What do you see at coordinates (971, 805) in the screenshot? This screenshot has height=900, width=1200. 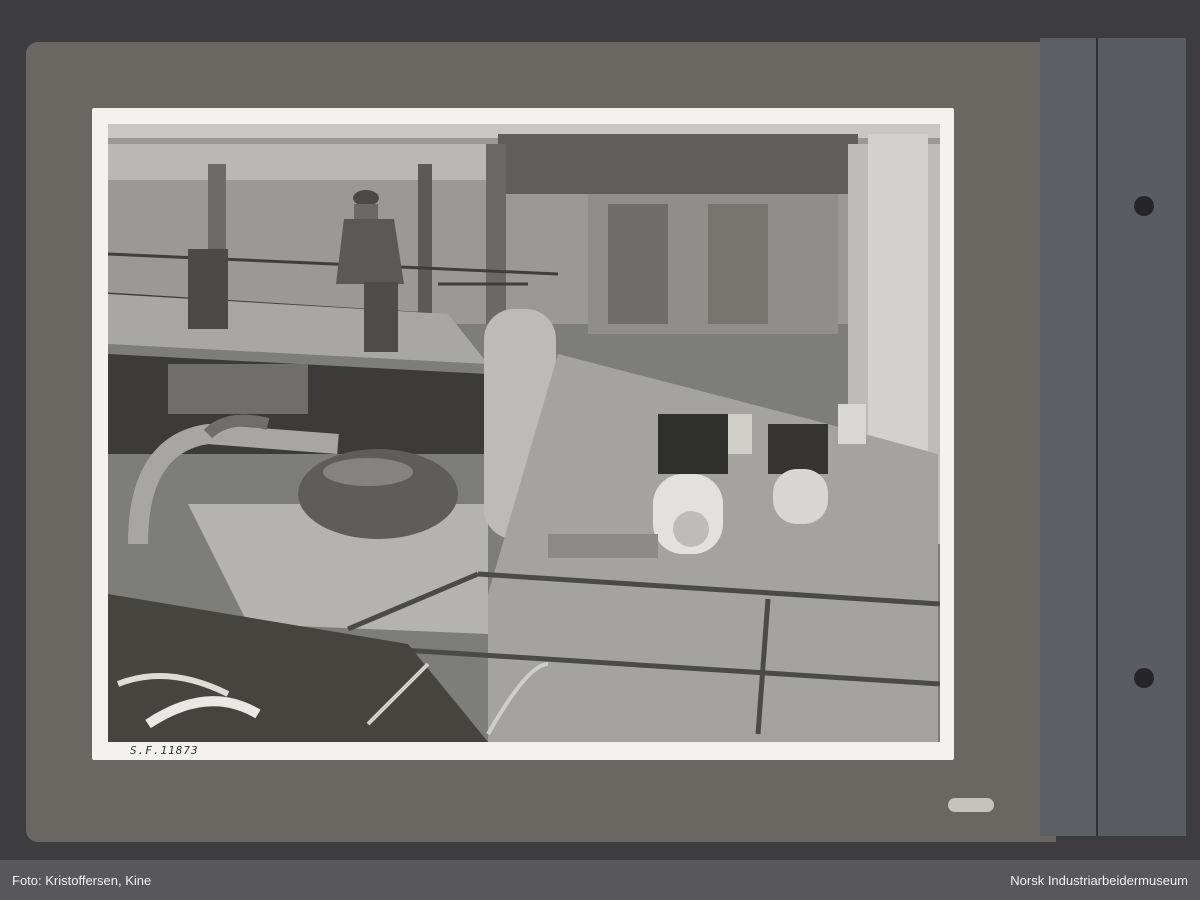 I see `page-scuff-mark` at bounding box center [971, 805].